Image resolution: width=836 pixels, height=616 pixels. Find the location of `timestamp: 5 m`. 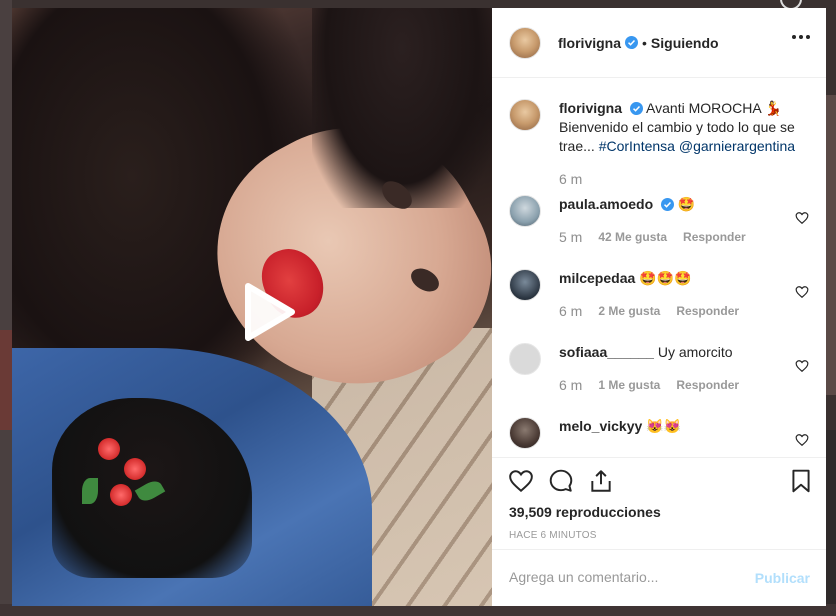

timestamp: 5 m is located at coordinates (570, 237).